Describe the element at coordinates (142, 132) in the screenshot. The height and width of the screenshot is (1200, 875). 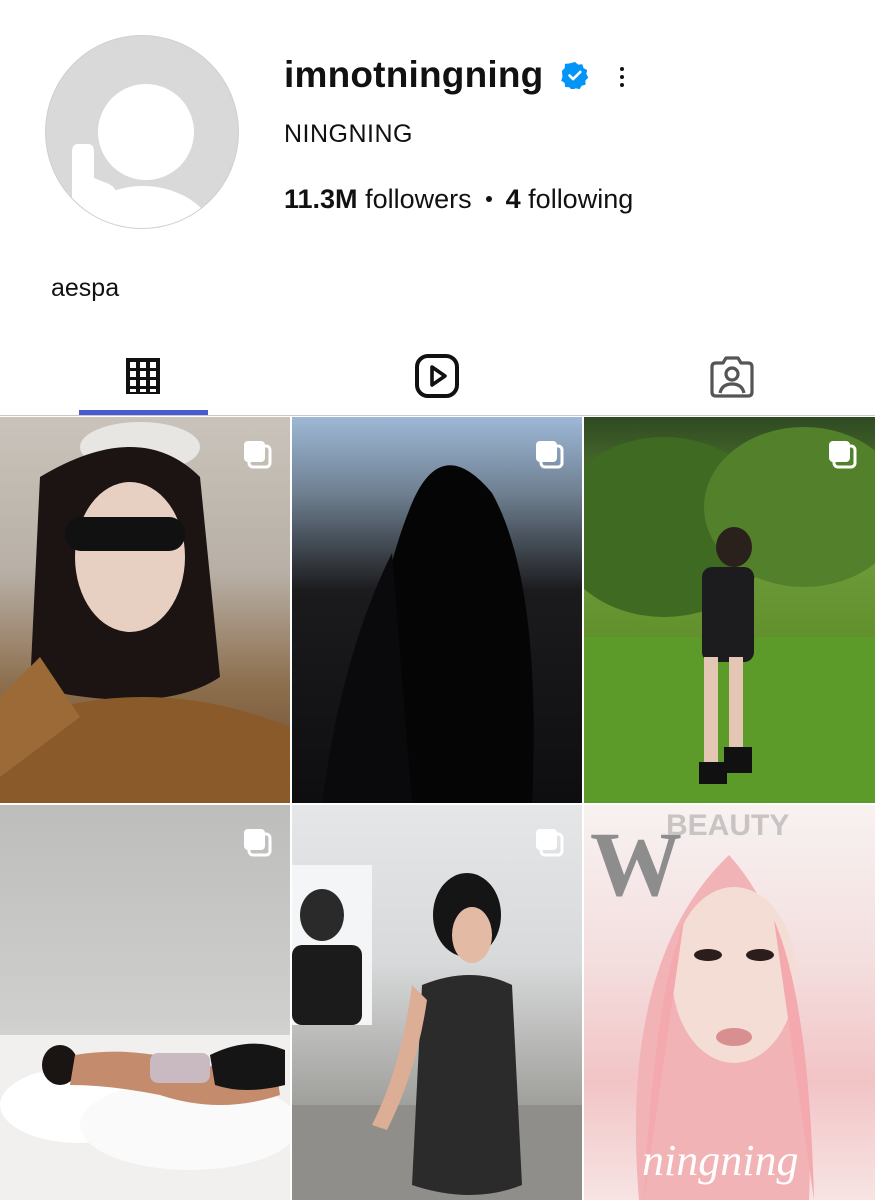
I see `profile-avatar` at that location.